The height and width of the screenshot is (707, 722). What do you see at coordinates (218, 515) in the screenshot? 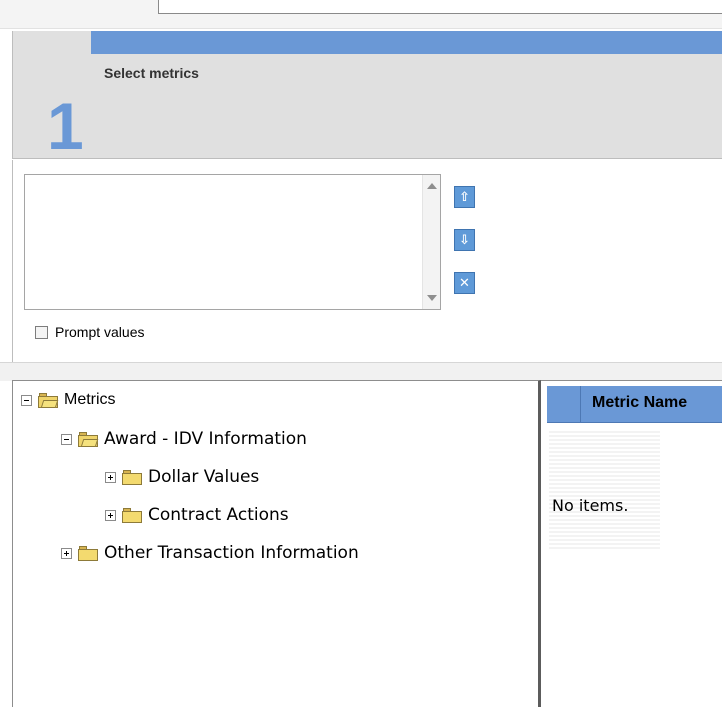
I see `tree-item-label: Contract Actions` at bounding box center [218, 515].